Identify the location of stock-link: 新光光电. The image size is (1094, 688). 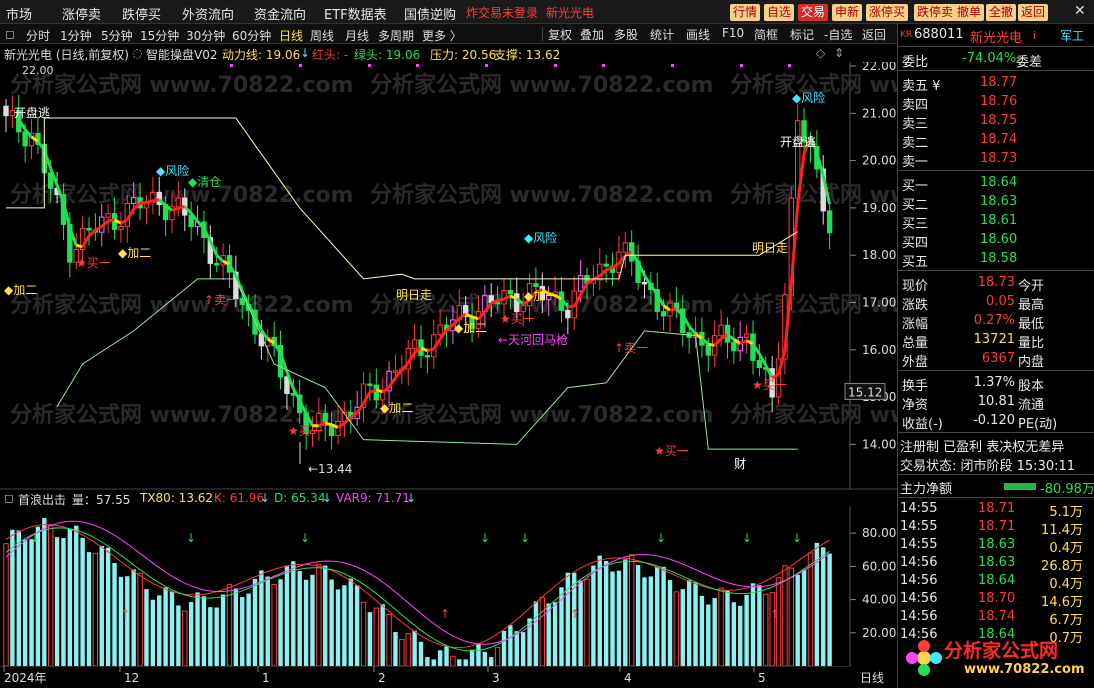
(570, 12).